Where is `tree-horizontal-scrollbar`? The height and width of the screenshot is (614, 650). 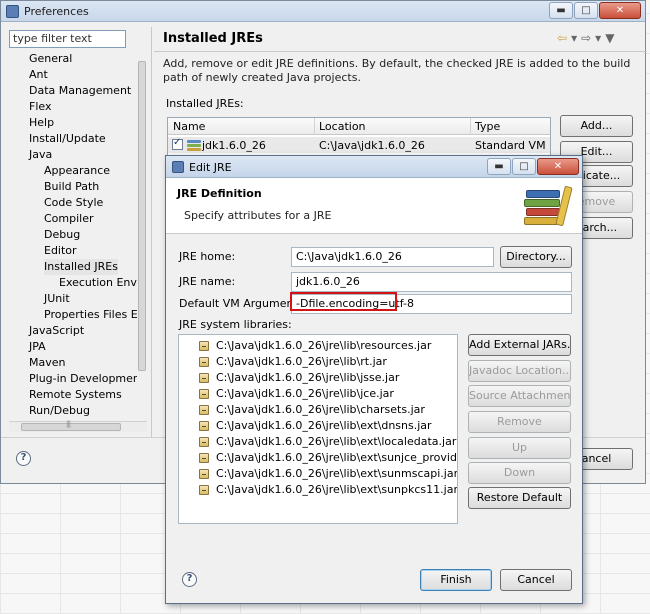 tree-horizontal-scrollbar is located at coordinates (78, 426).